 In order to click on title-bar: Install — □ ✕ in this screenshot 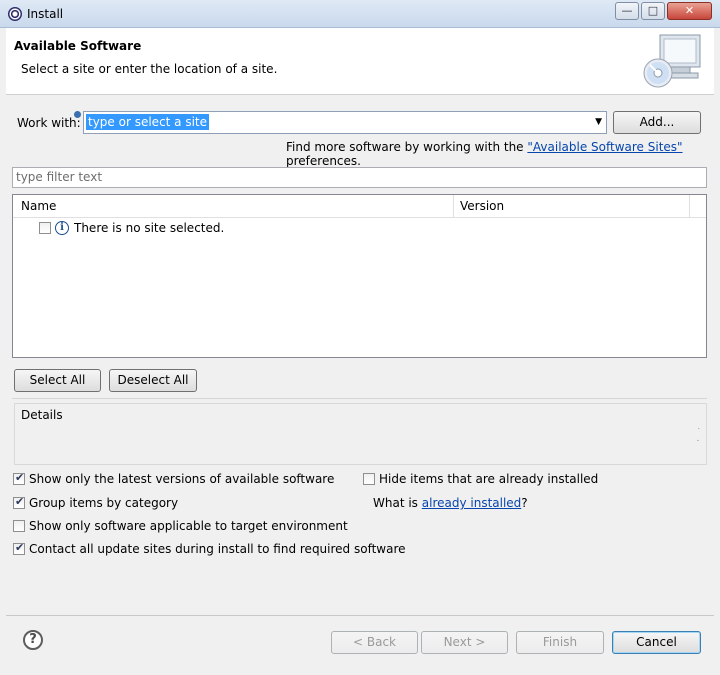, I will do `click(360, 14)`.